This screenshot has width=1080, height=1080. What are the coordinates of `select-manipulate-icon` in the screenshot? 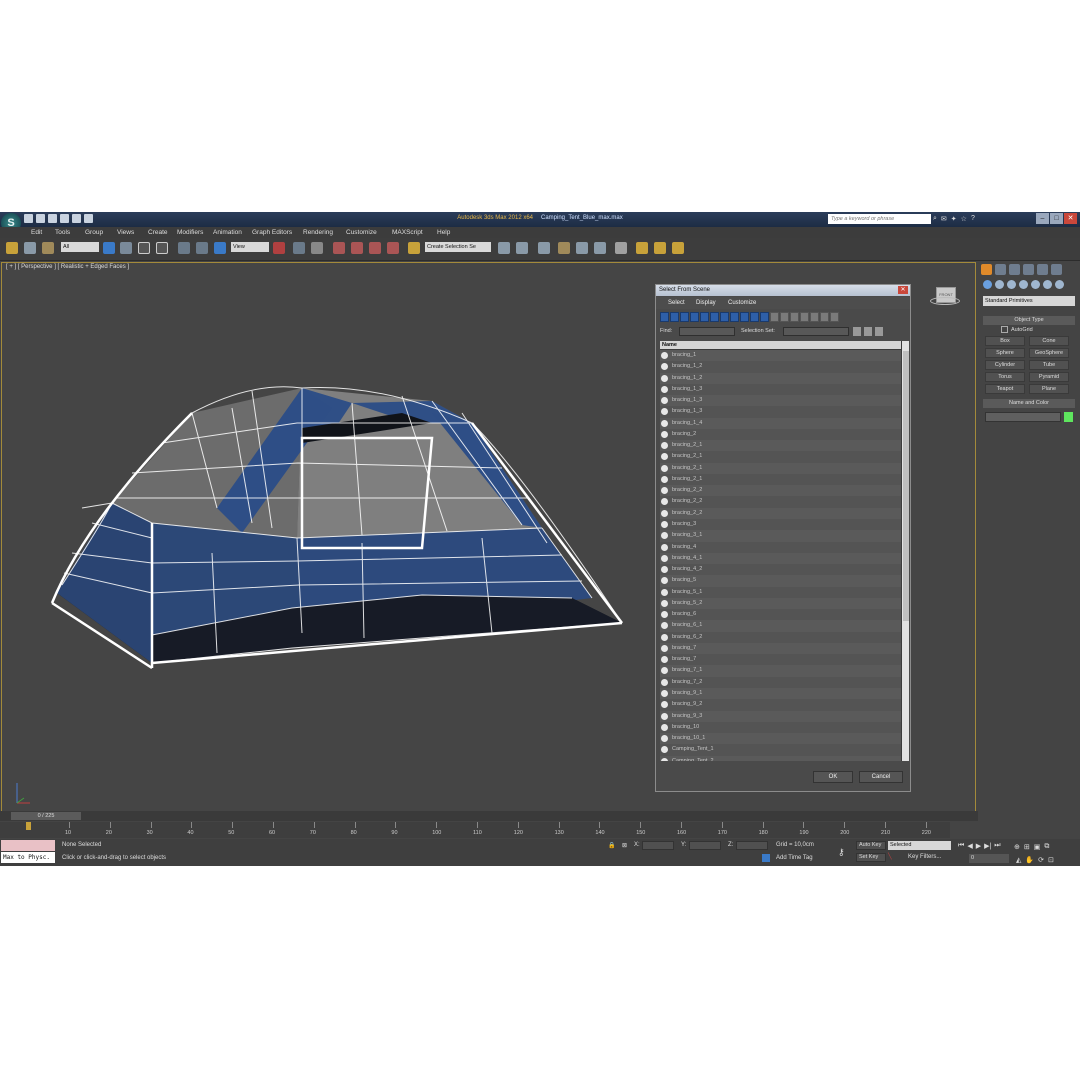 It's located at (299, 248).